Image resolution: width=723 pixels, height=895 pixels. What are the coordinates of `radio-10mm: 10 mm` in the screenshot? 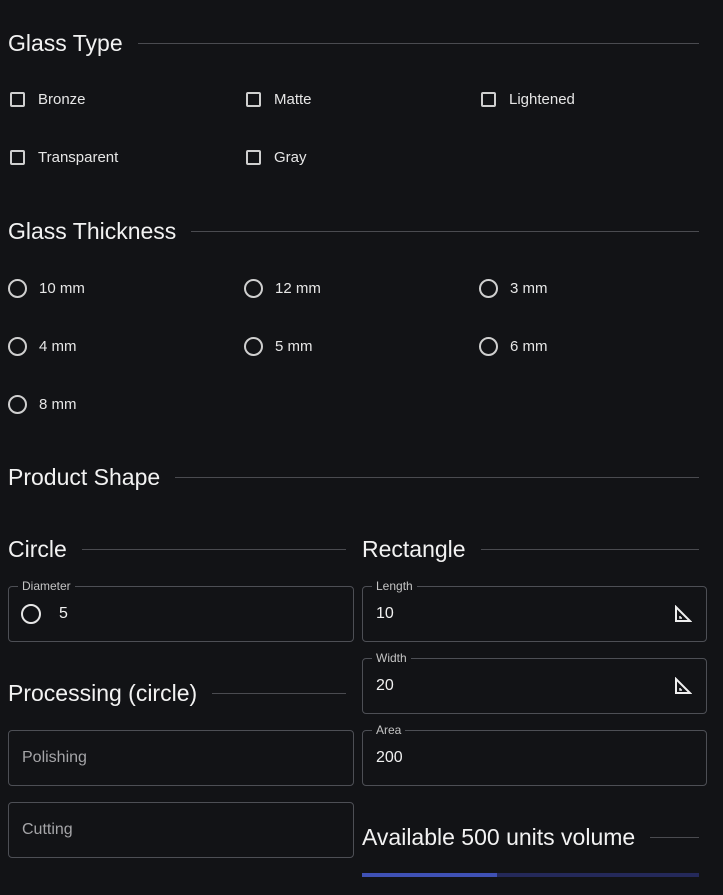 It's located at (46, 288).